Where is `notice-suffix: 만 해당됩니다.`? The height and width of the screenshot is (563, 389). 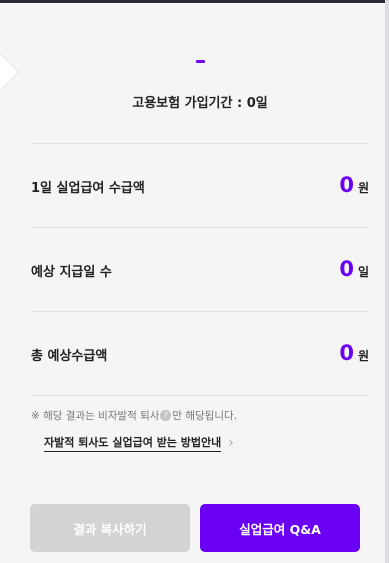 notice-suffix: 만 해당됩니다. is located at coordinates (205, 416).